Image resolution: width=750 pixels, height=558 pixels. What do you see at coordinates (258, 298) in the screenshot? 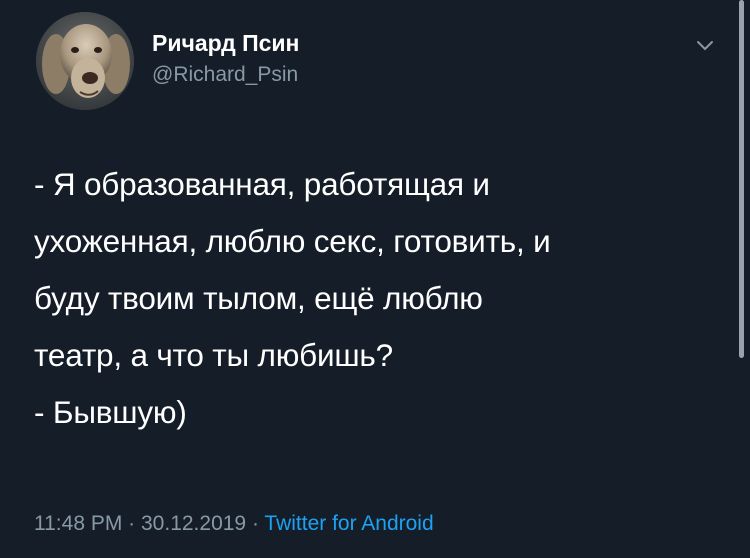
I see `tweet-text-line: буду твоим тылом, ещё люблю` at bounding box center [258, 298].